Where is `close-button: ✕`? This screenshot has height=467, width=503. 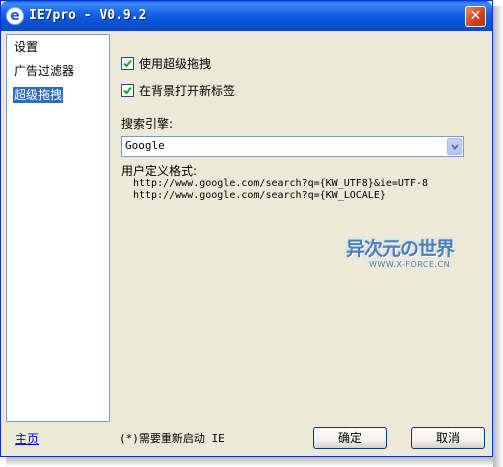 close-button: ✕ is located at coordinates (475, 16).